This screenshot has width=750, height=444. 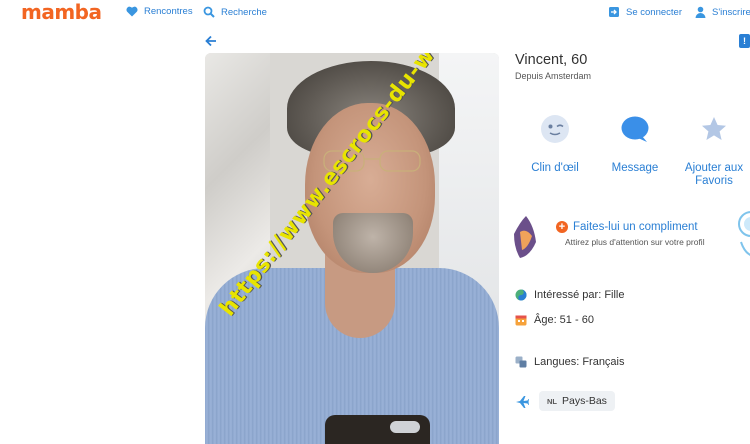 I want to click on chat-bubble-icon, so click(x=635, y=129).